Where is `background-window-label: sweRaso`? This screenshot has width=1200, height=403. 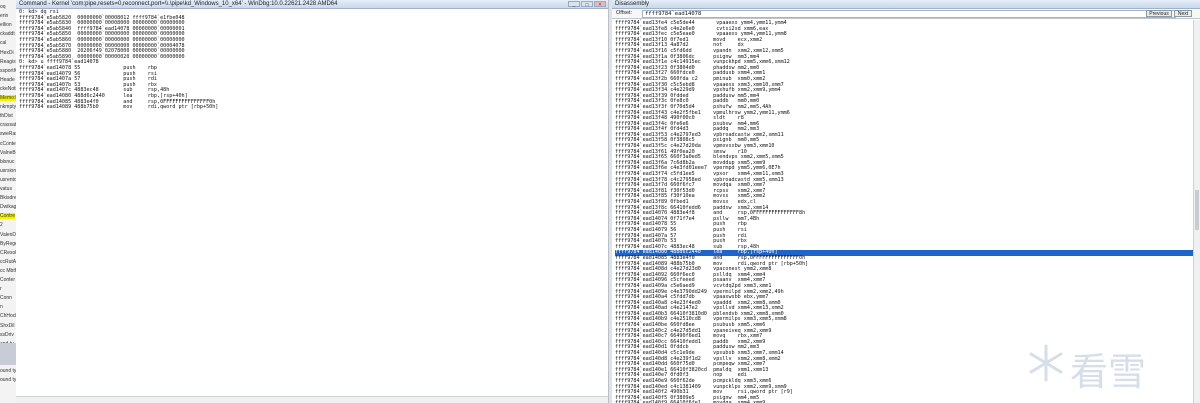
background-window-label: sweRaso is located at coordinates (8, 134).